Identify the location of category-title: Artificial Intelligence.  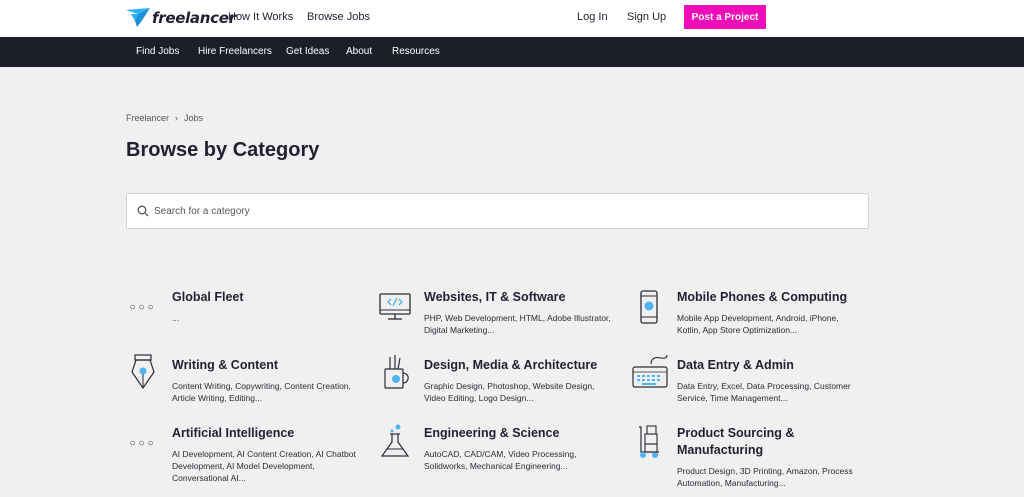
(233, 433).